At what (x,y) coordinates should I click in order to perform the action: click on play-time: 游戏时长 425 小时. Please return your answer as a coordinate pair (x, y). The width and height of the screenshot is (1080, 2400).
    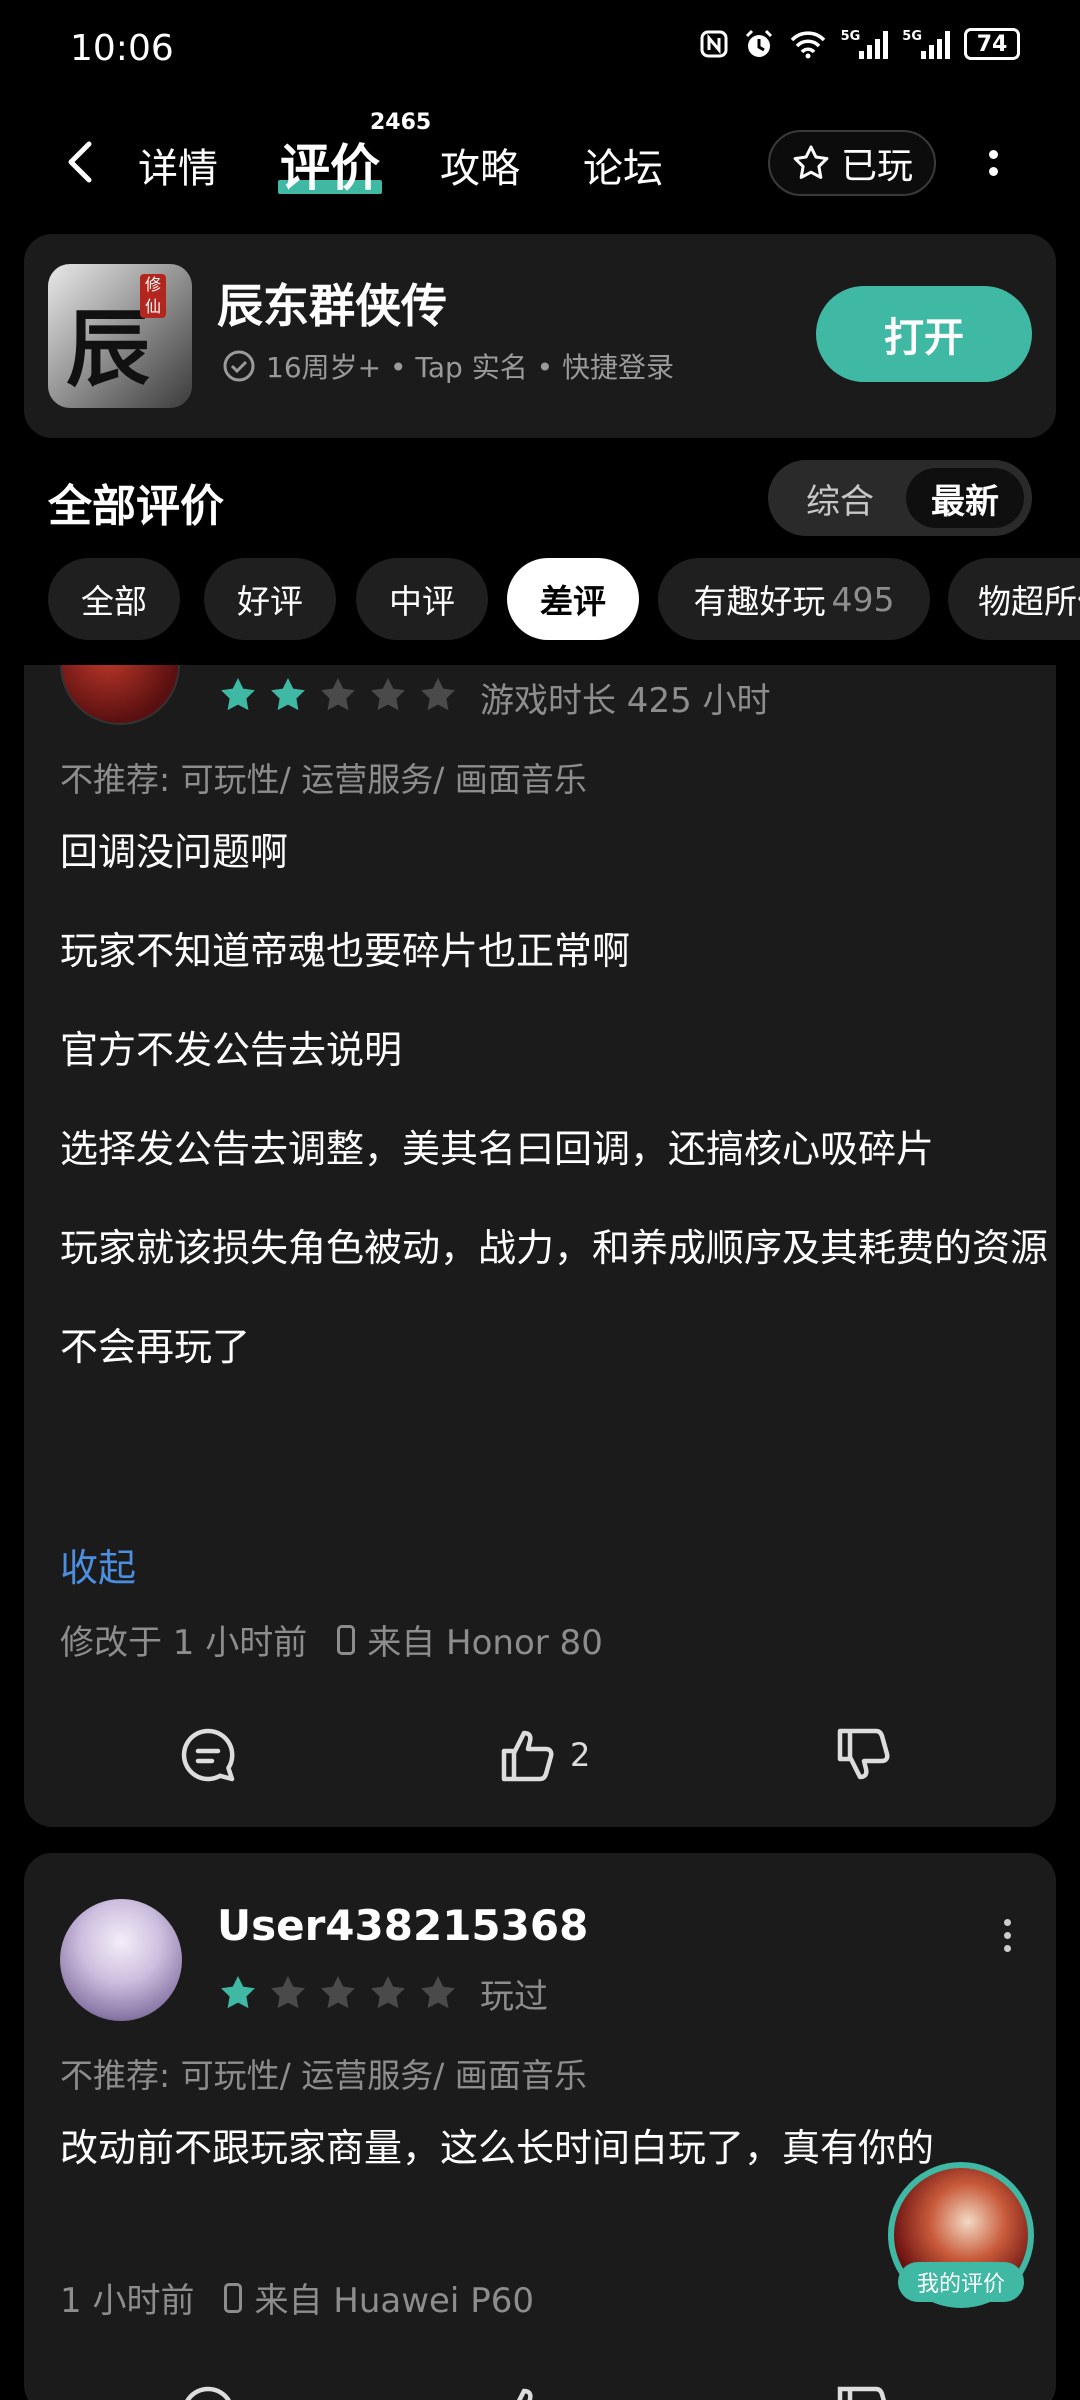
    Looking at the image, I should click on (625, 701).